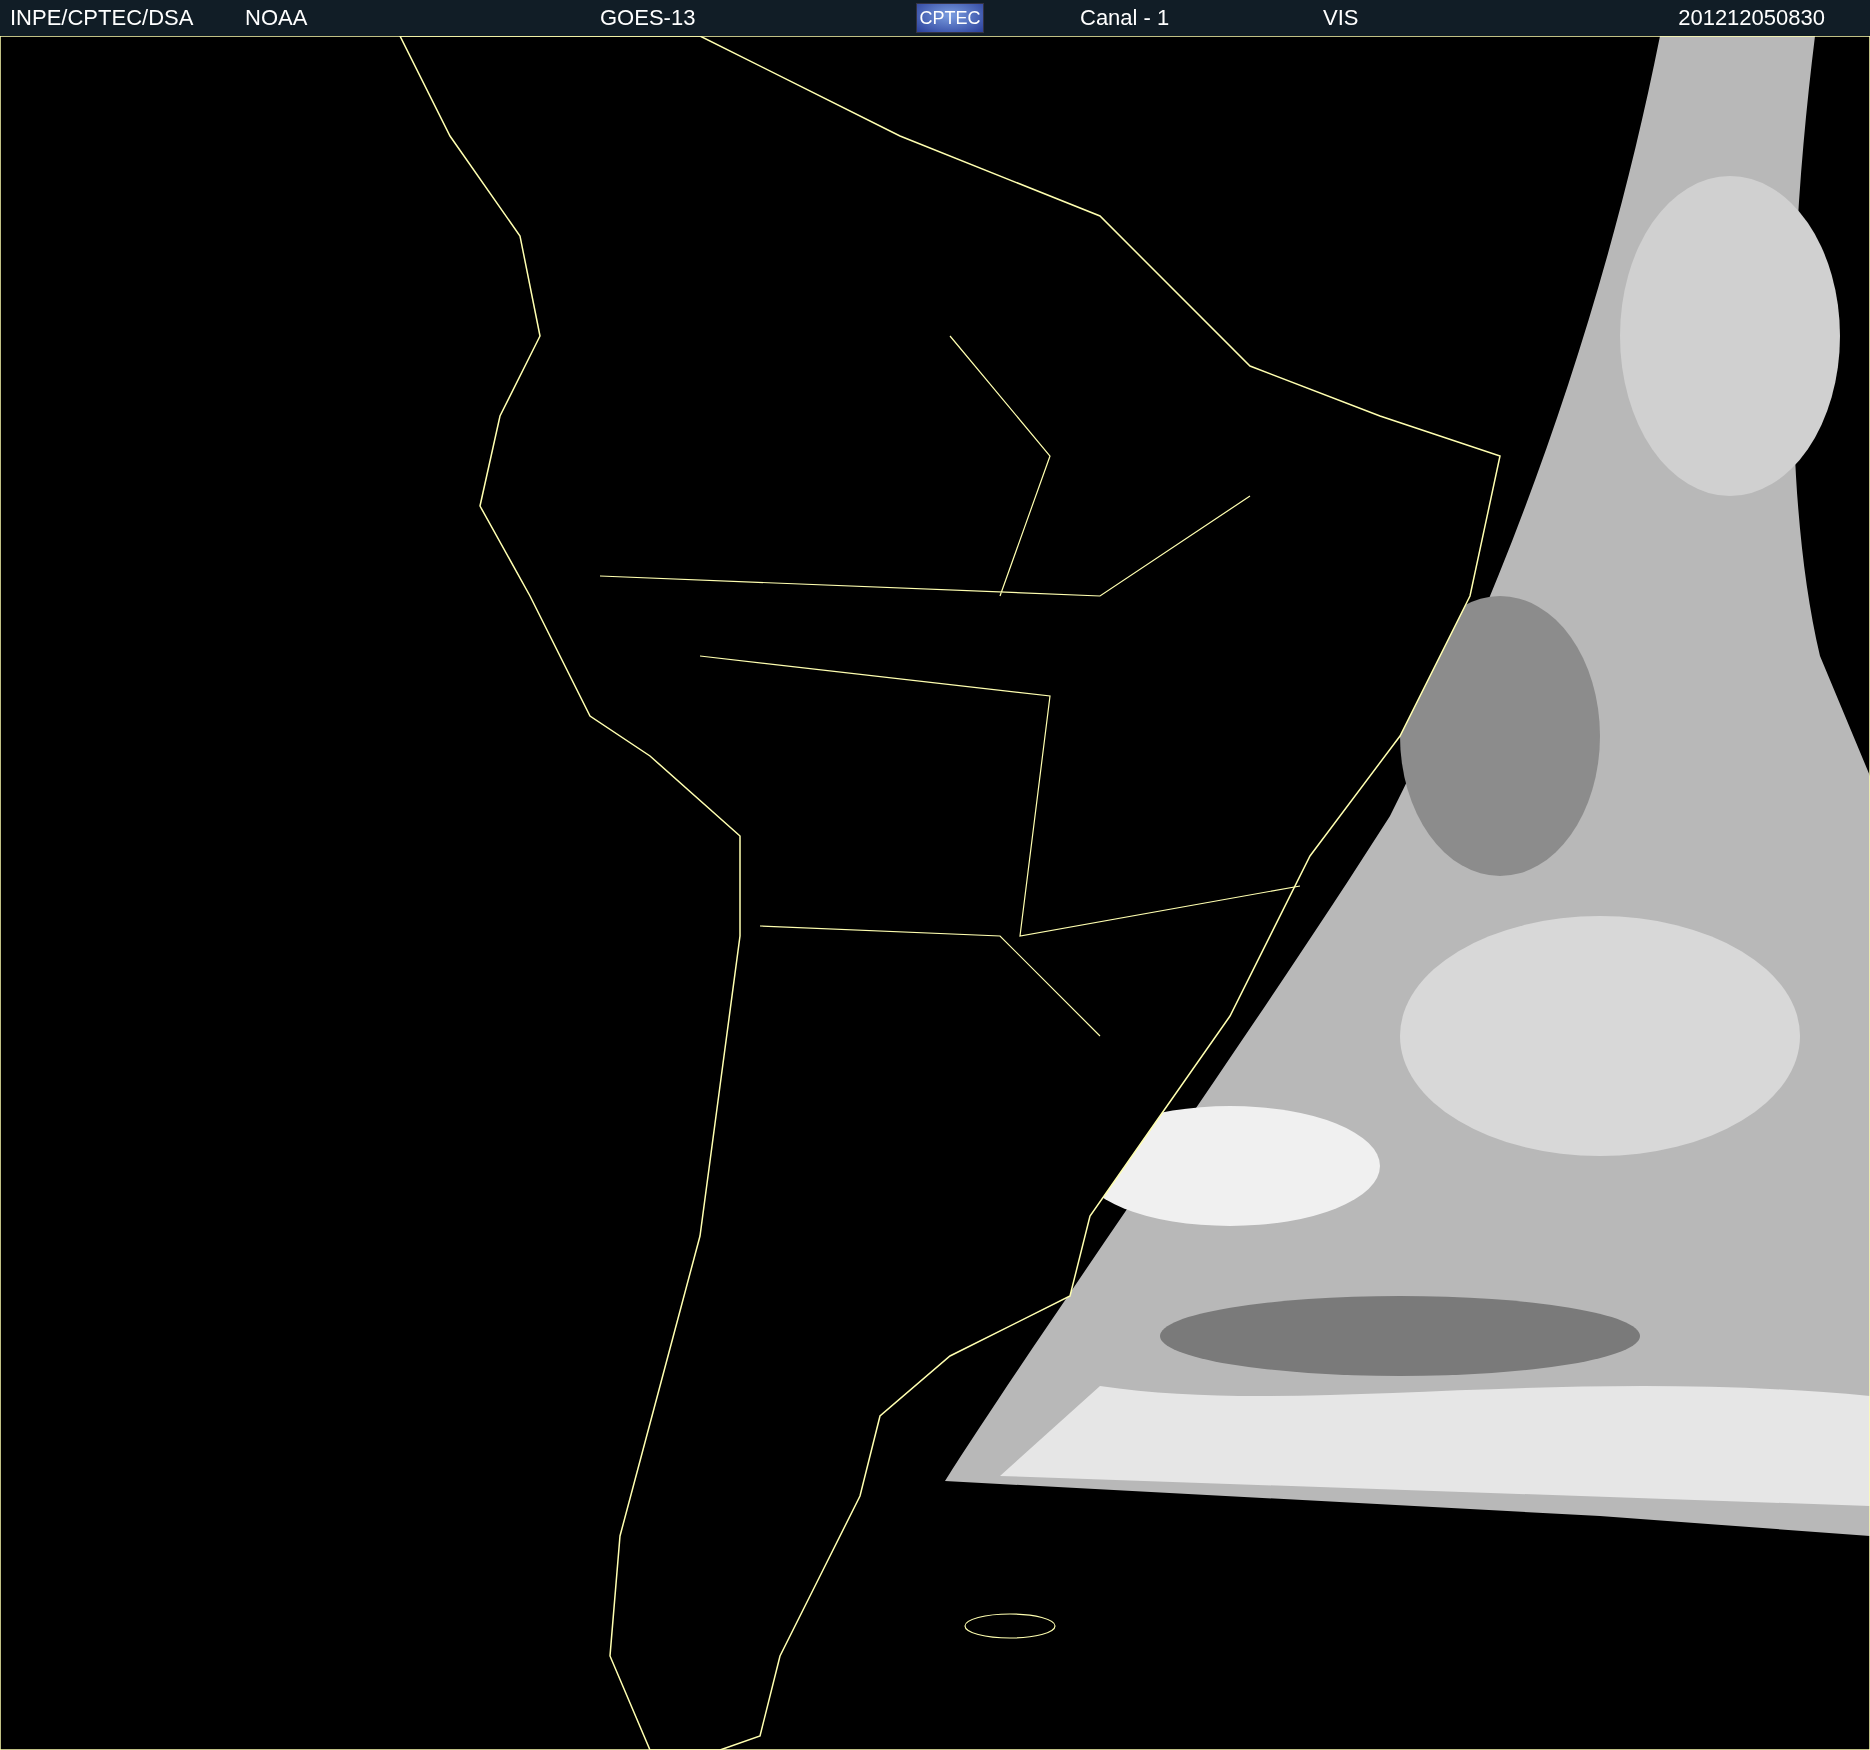  Describe the element at coordinates (648, 18) in the screenshot. I see `satellite-label: GOES-13` at that location.